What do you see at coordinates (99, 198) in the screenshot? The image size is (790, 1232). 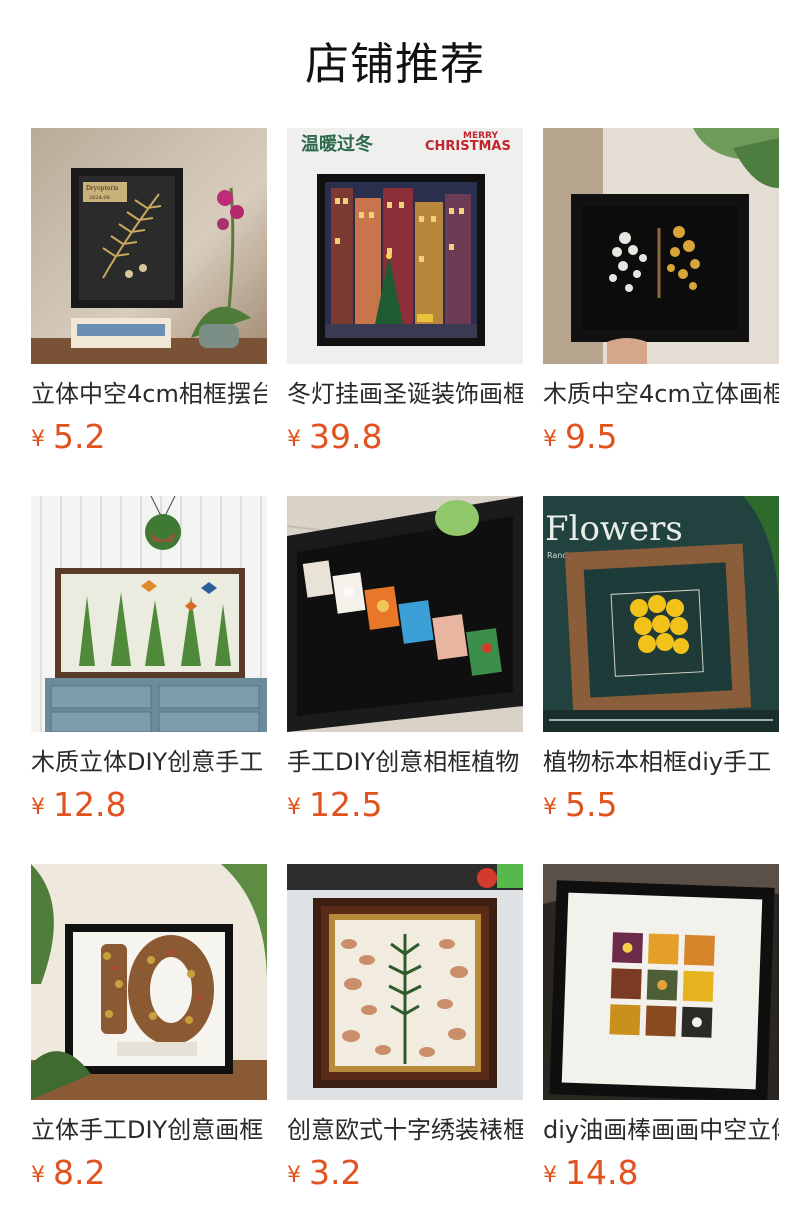 I see `specimen-date-text: 2024.09` at bounding box center [99, 198].